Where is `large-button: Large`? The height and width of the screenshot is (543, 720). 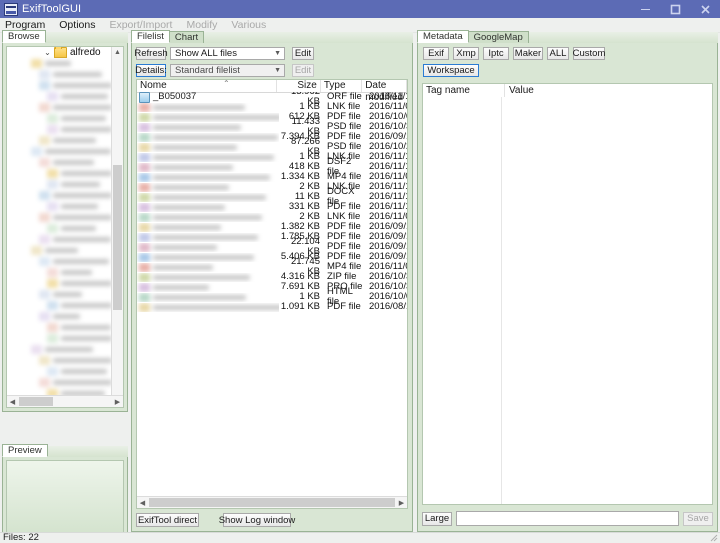
large-button: Large is located at coordinates (437, 518).